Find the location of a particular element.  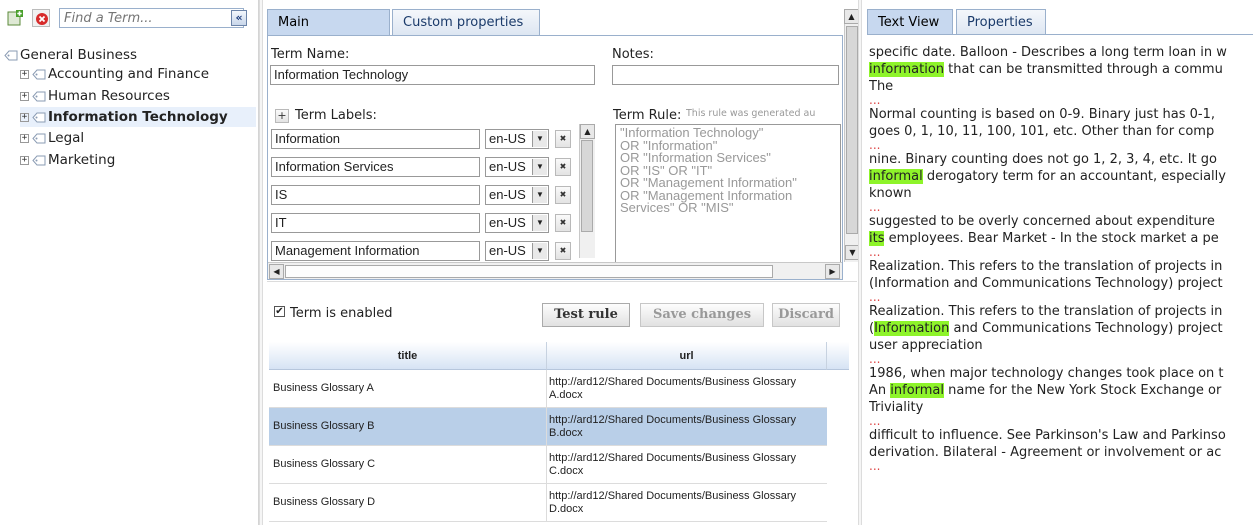

right-splitter is located at coordinates (860, 262).